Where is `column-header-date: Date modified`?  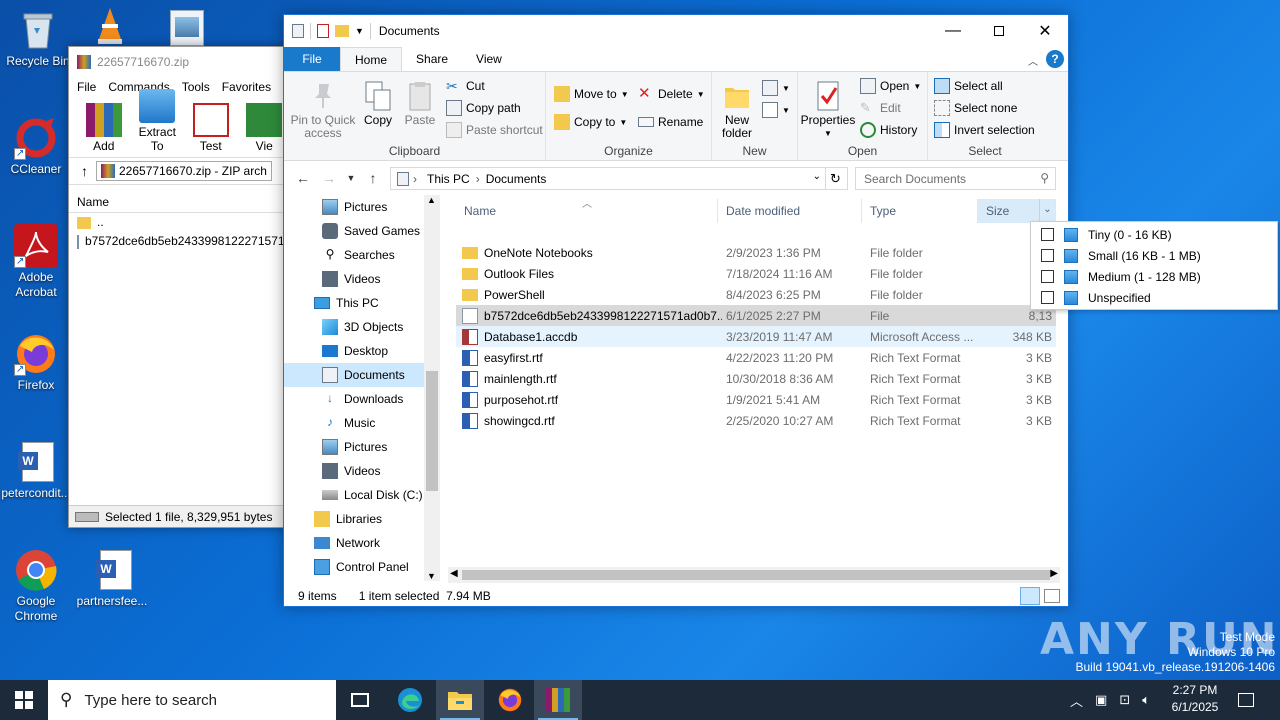
column-header-date: Date modified is located at coordinates (790, 211).